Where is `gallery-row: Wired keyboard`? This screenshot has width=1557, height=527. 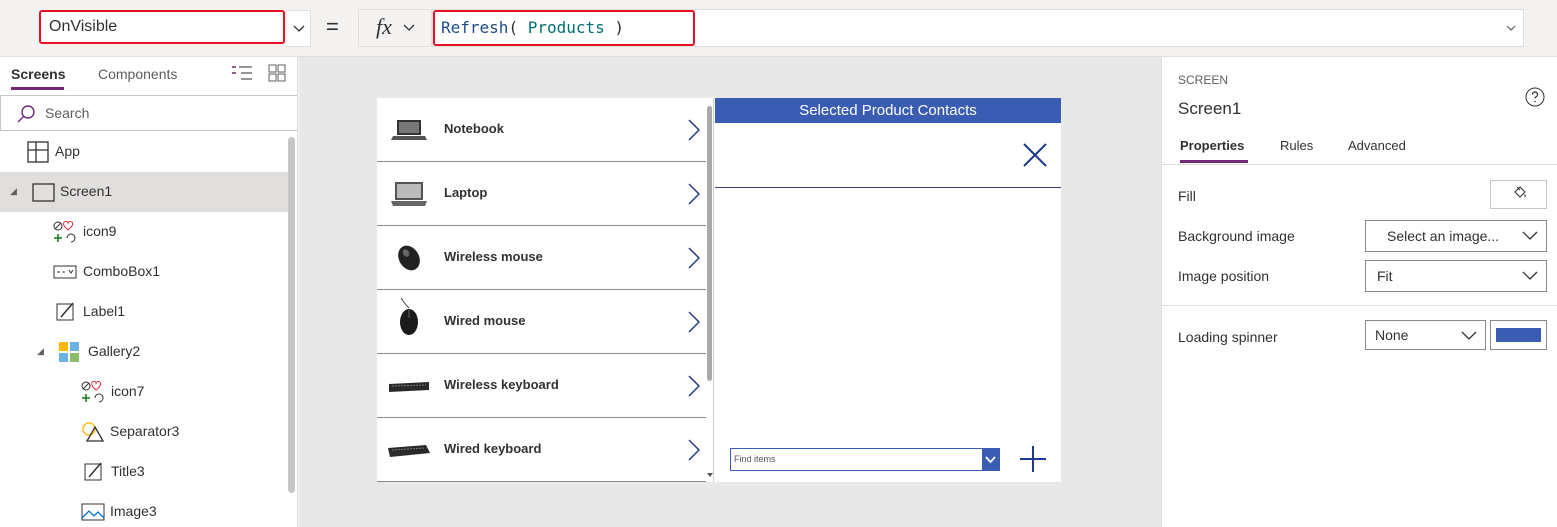
gallery-row: Wired keyboard is located at coordinates (541, 450).